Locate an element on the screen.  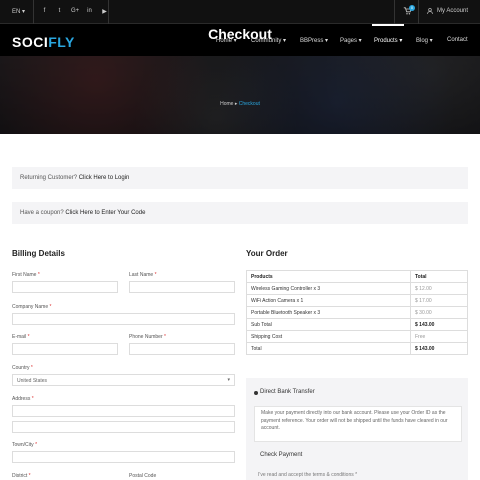
address-label: Address * is located at coordinates (23, 399).